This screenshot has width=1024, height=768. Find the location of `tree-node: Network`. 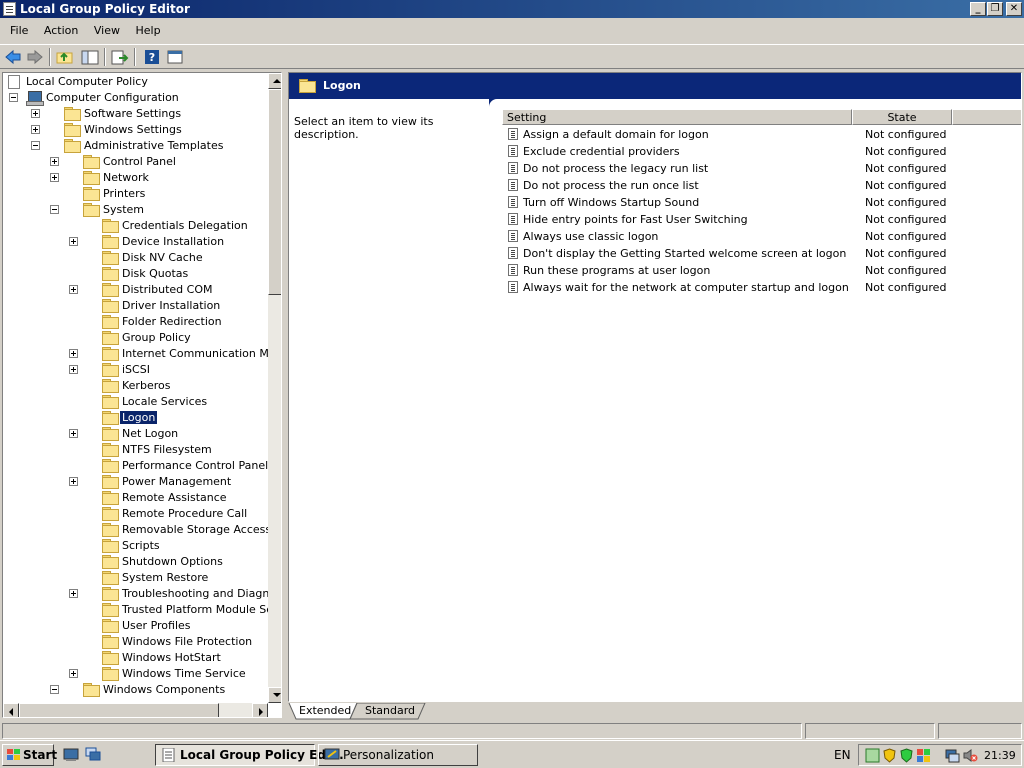

tree-node: Network is located at coordinates (135, 178).